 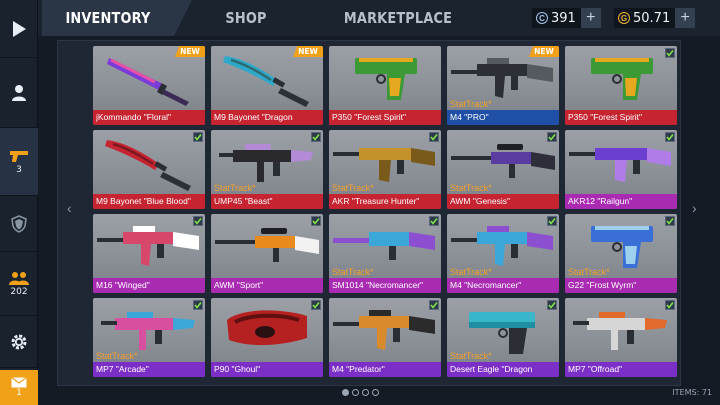 I want to click on play-button, so click(x=19, y=29).